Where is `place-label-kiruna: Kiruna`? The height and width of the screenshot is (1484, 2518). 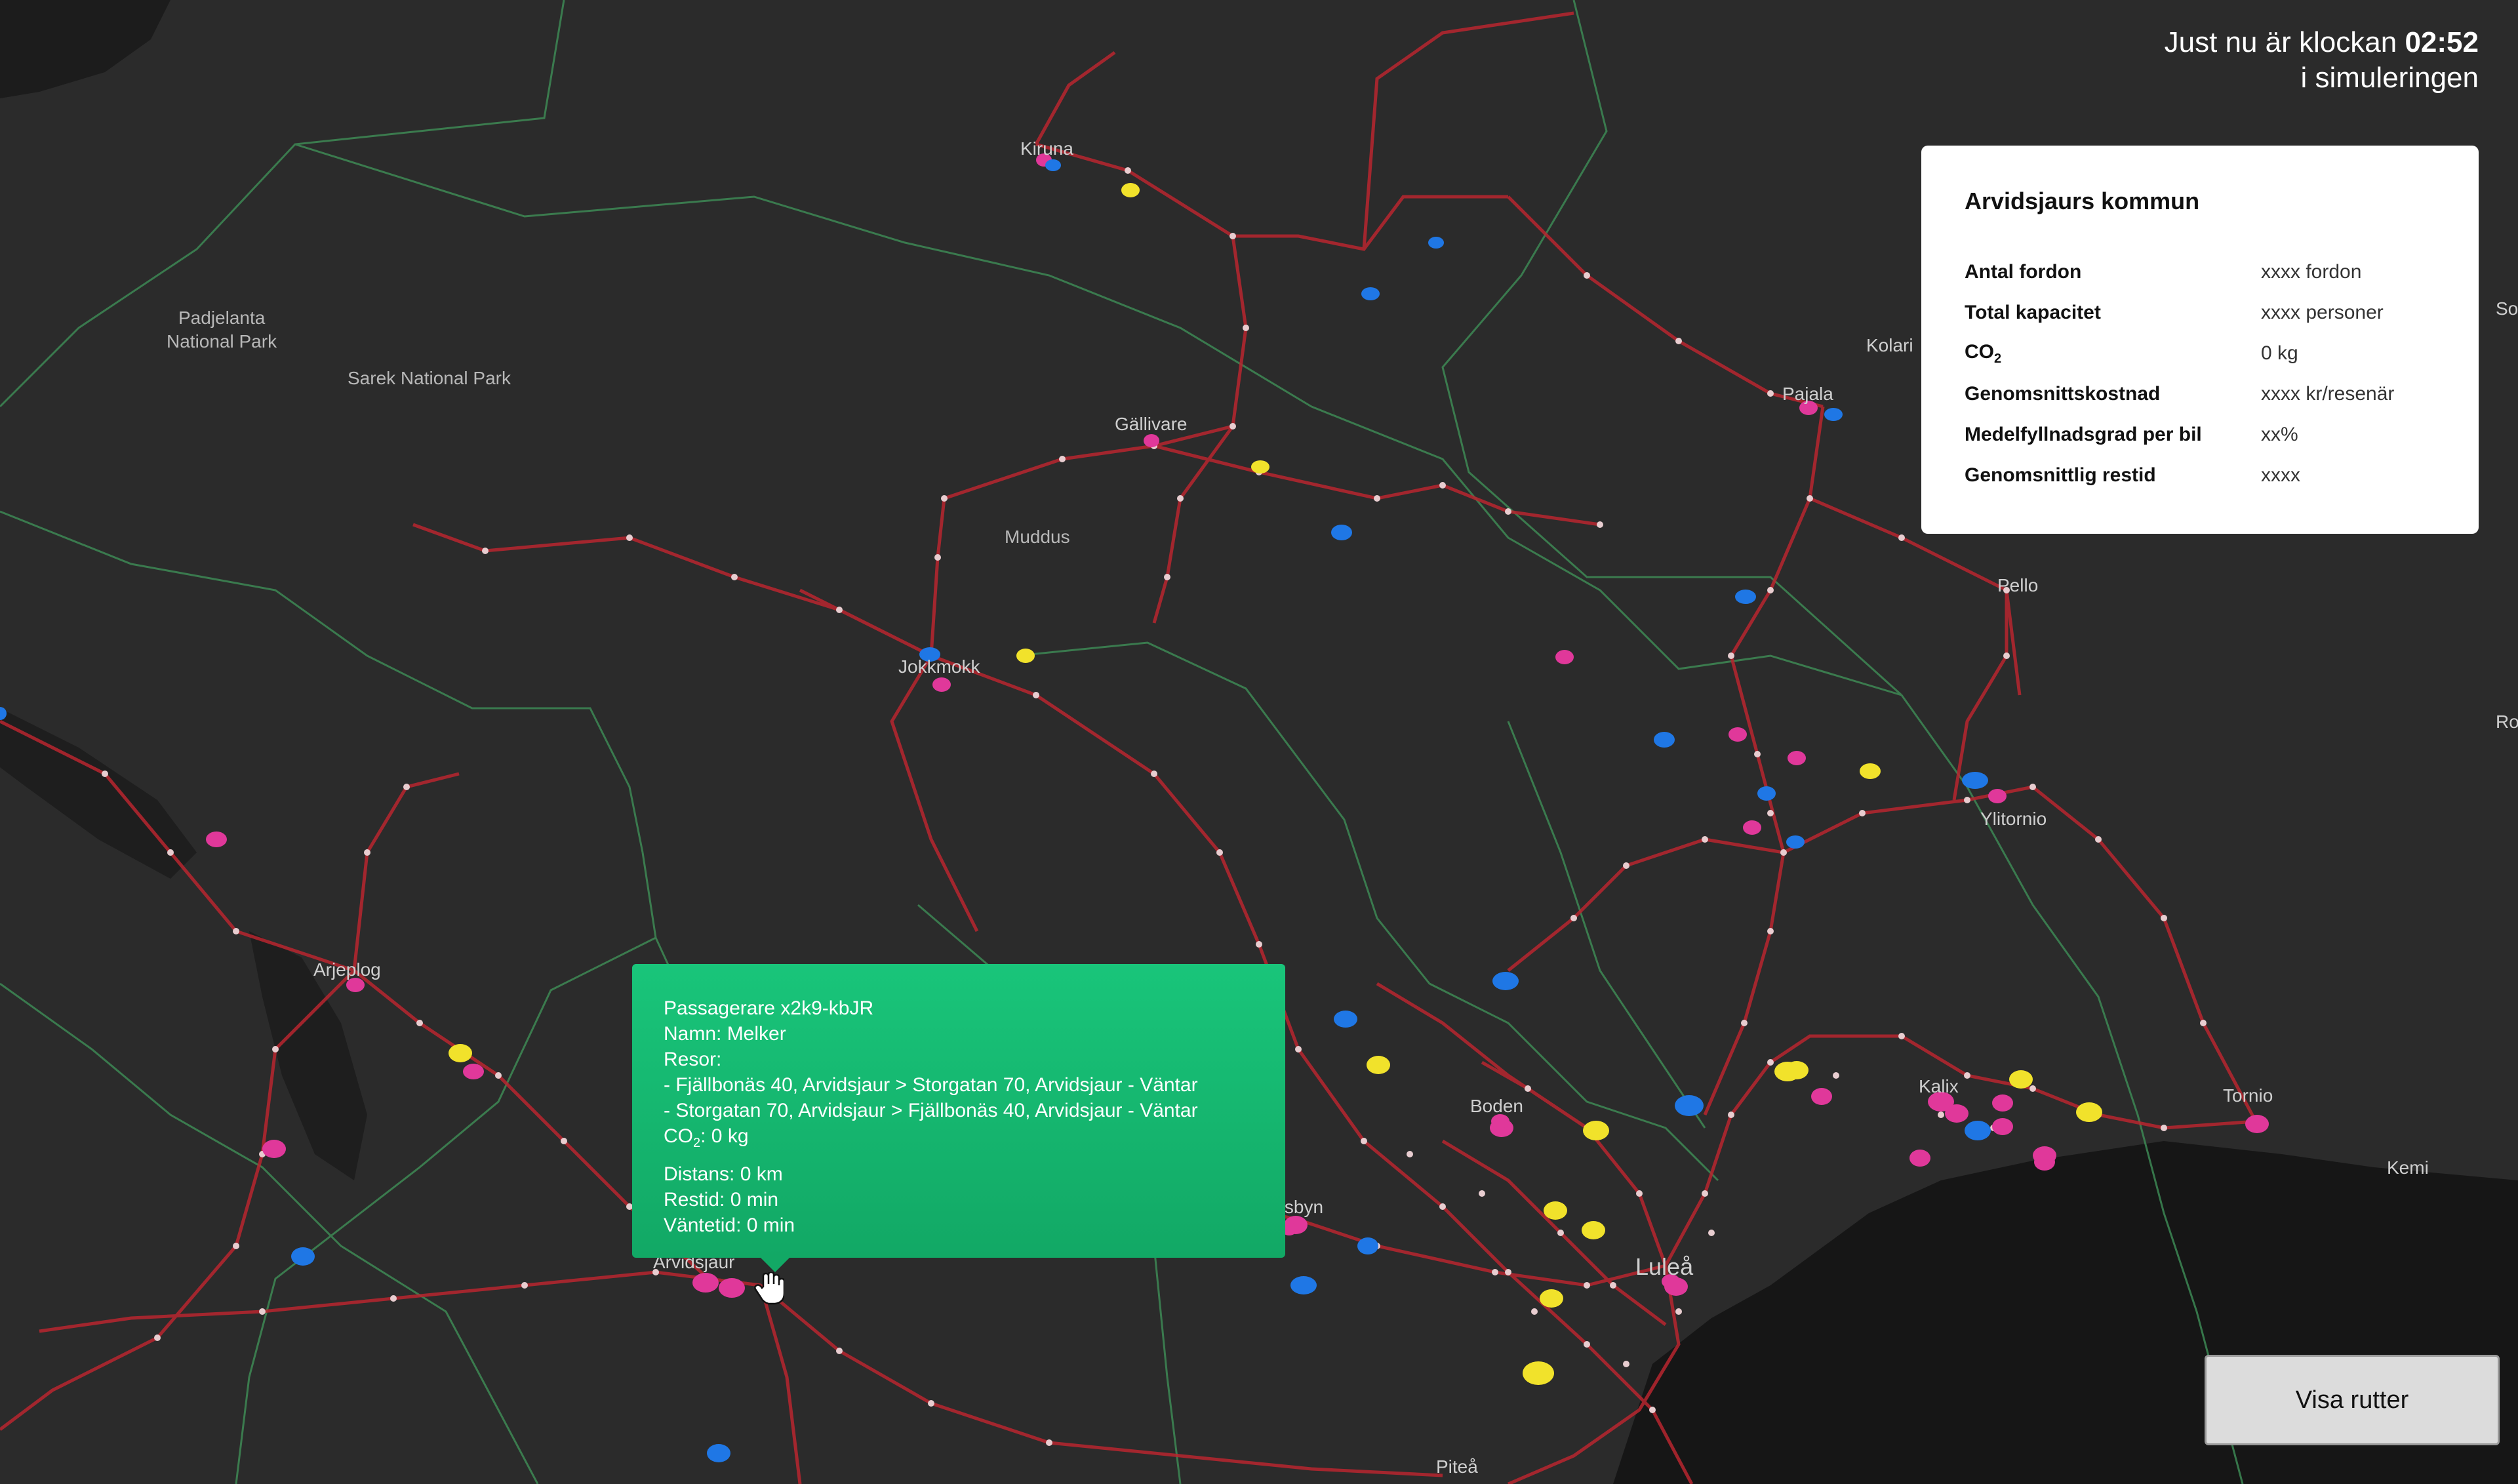
place-label-kiruna: Kiruna is located at coordinates (1047, 148).